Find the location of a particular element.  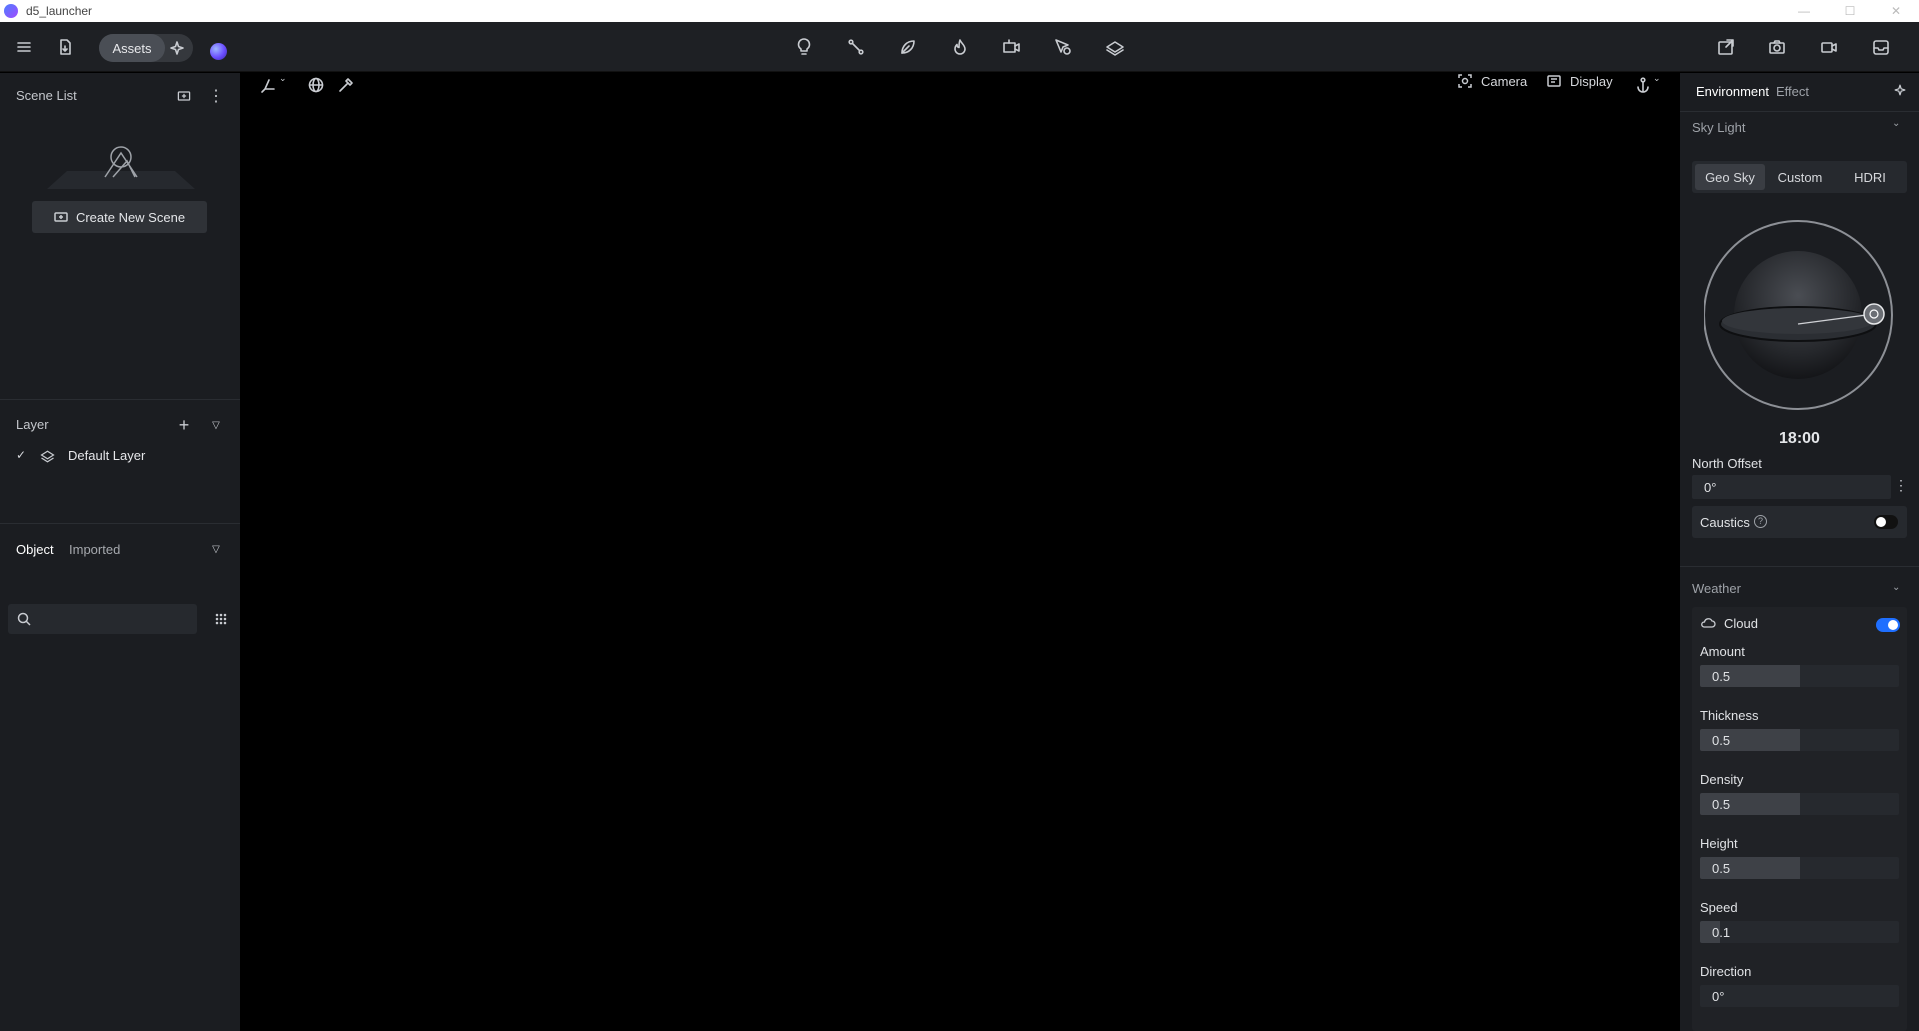

add-layer-icon: + is located at coordinates (184, 425).